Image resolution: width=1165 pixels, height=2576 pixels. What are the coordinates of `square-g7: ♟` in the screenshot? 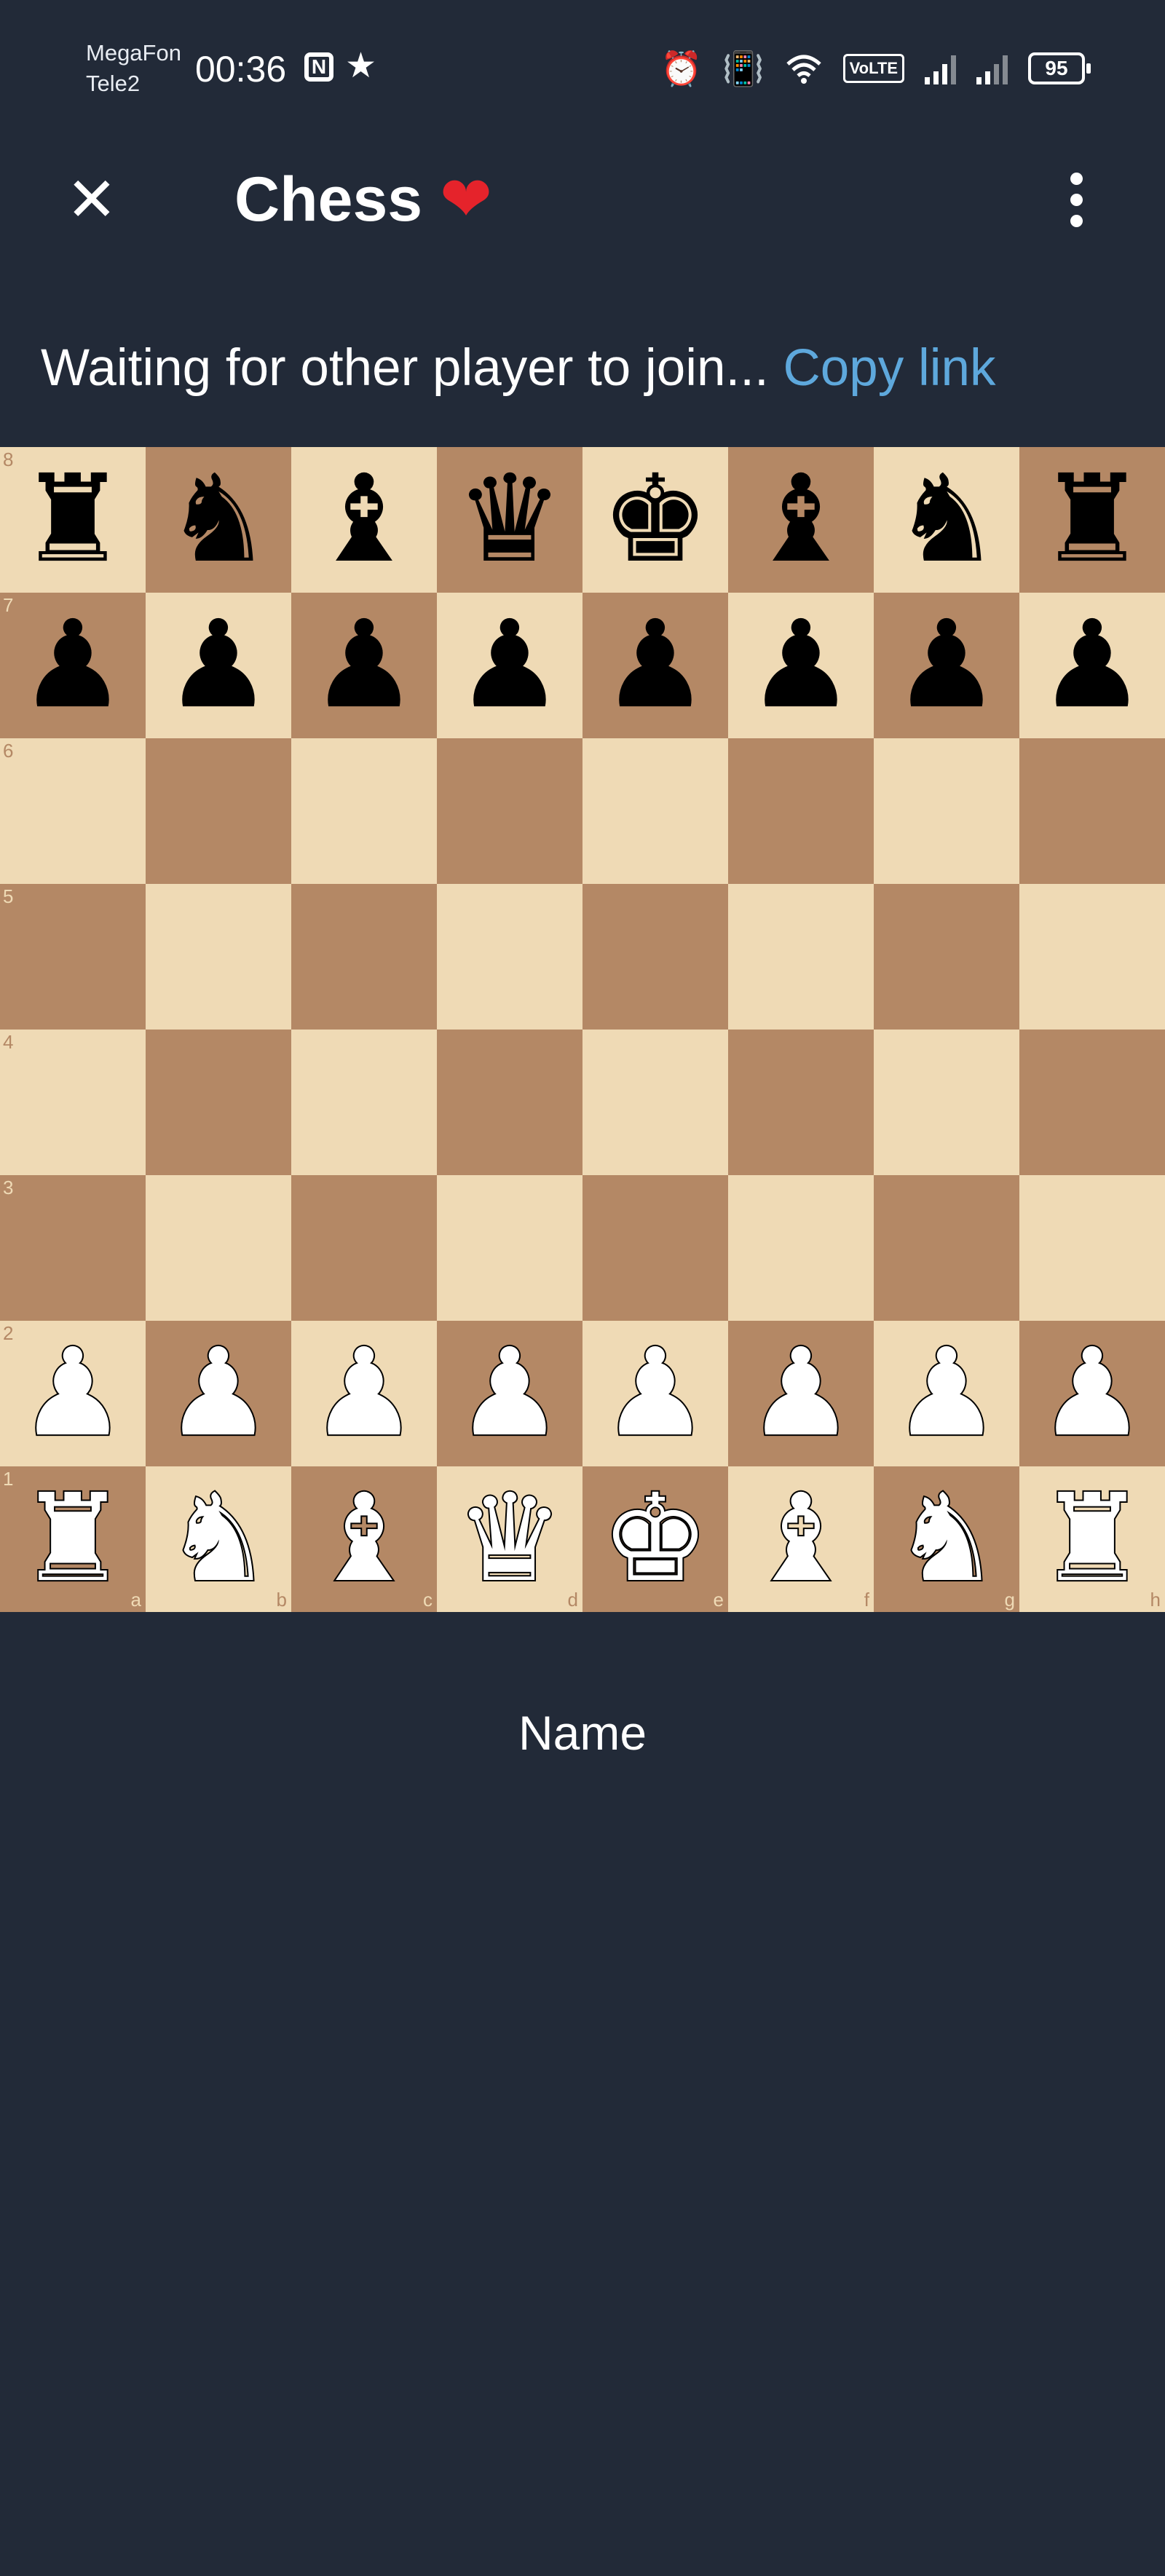 It's located at (947, 665).